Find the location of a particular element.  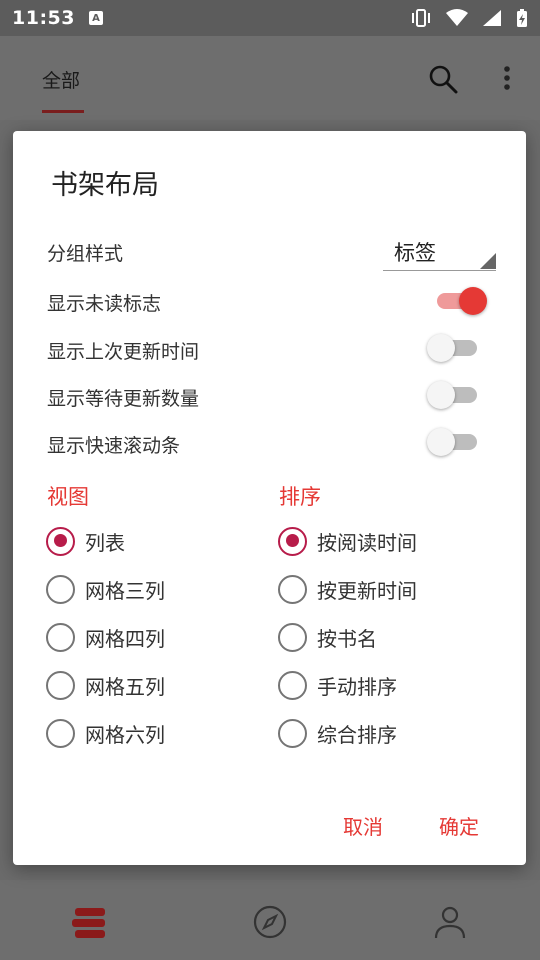

dropdown-arrow-icon is located at coordinates (488, 261).